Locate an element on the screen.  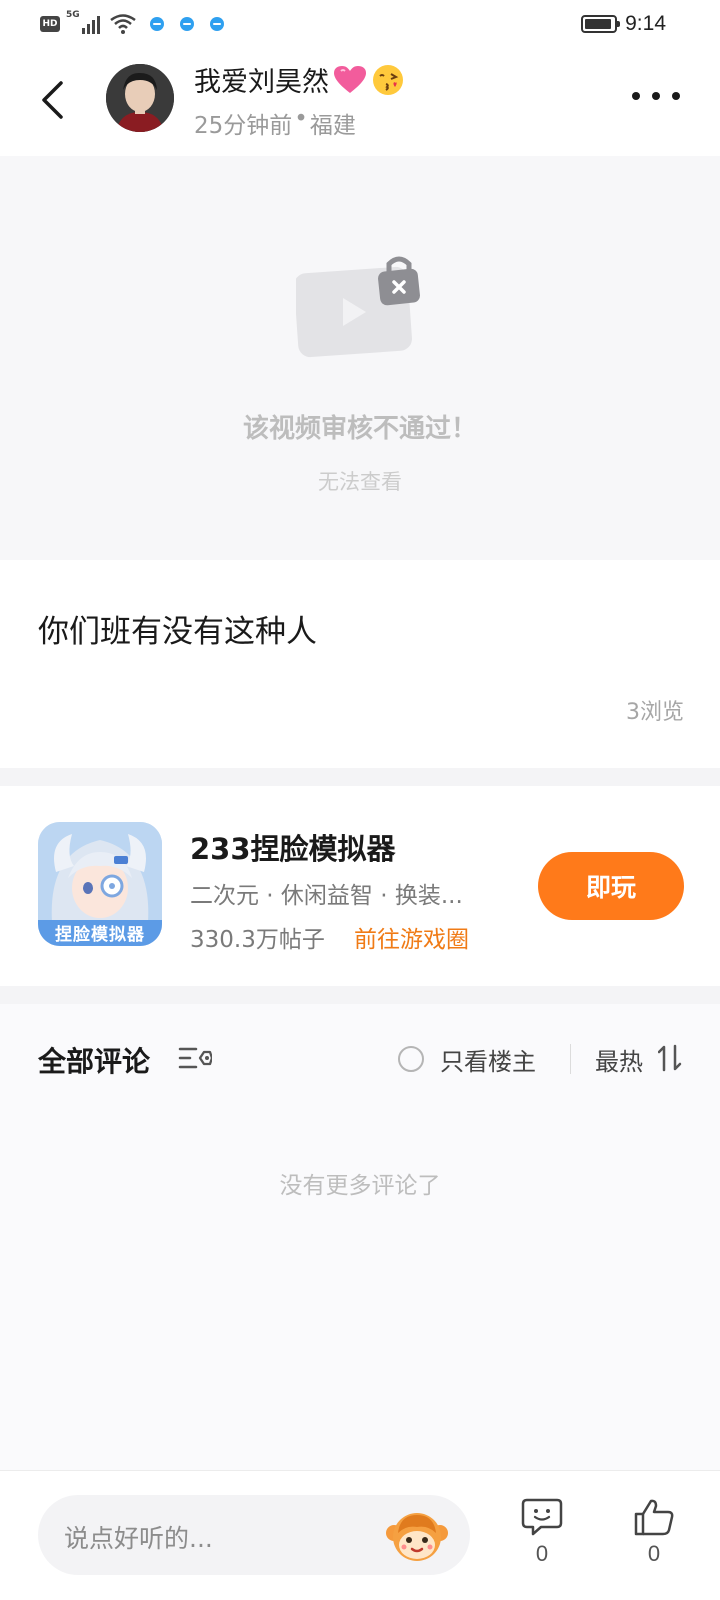
back-button is located at coordinates (52, 100).